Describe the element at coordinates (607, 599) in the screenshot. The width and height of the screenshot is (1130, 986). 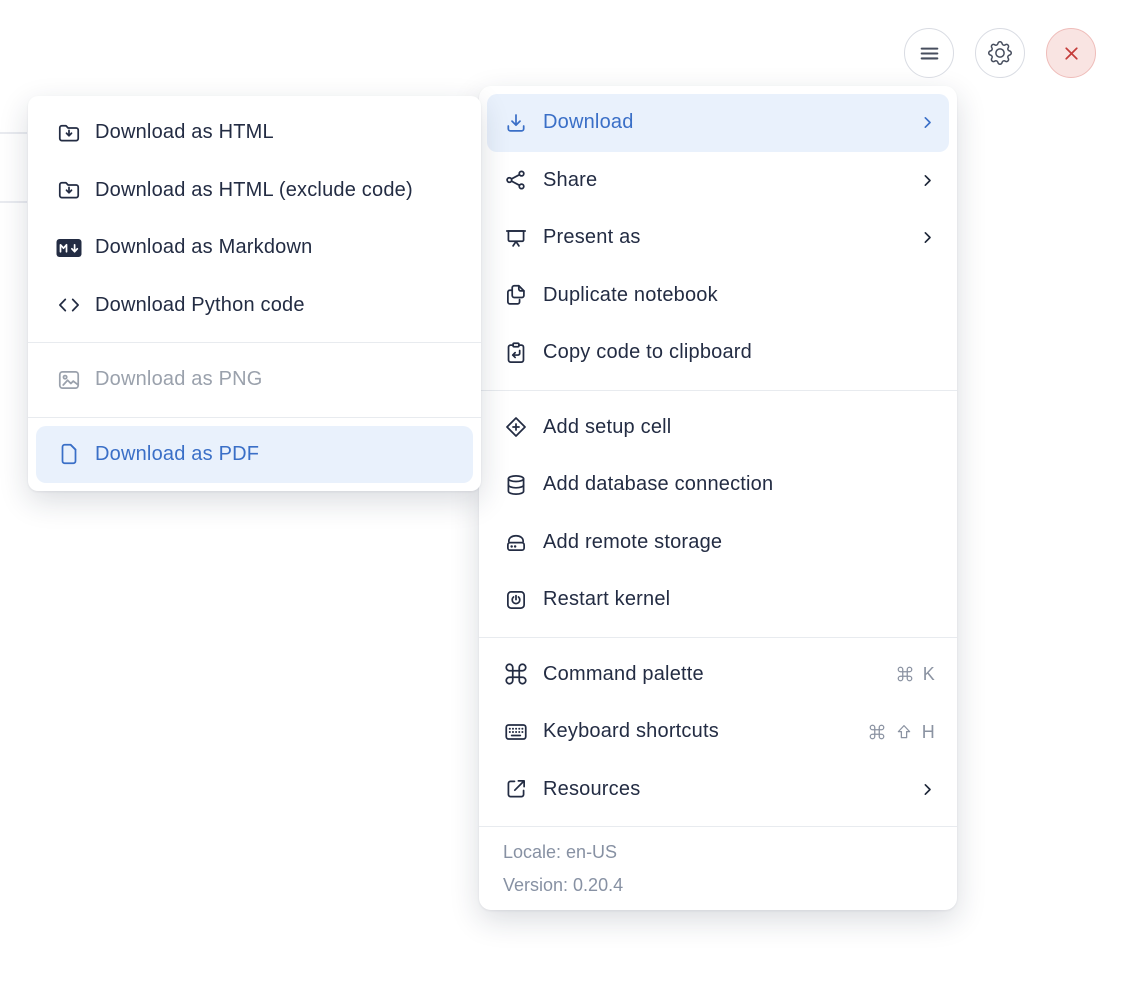
I see `menu-item-label: Restart kernel` at that location.